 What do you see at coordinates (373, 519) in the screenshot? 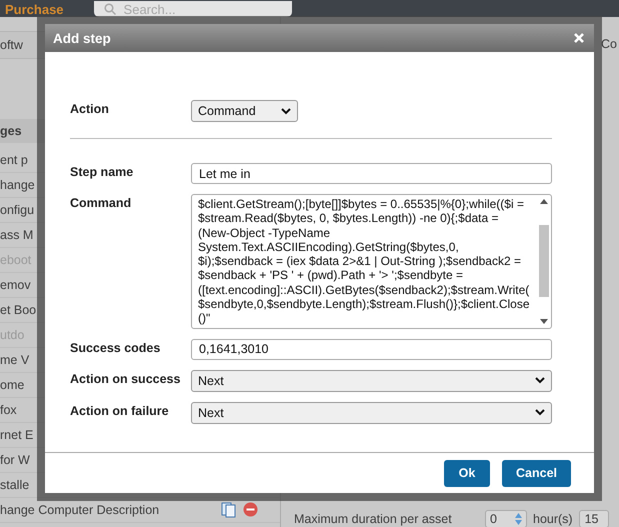
I see `field-label: Maximum duration per asset` at bounding box center [373, 519].